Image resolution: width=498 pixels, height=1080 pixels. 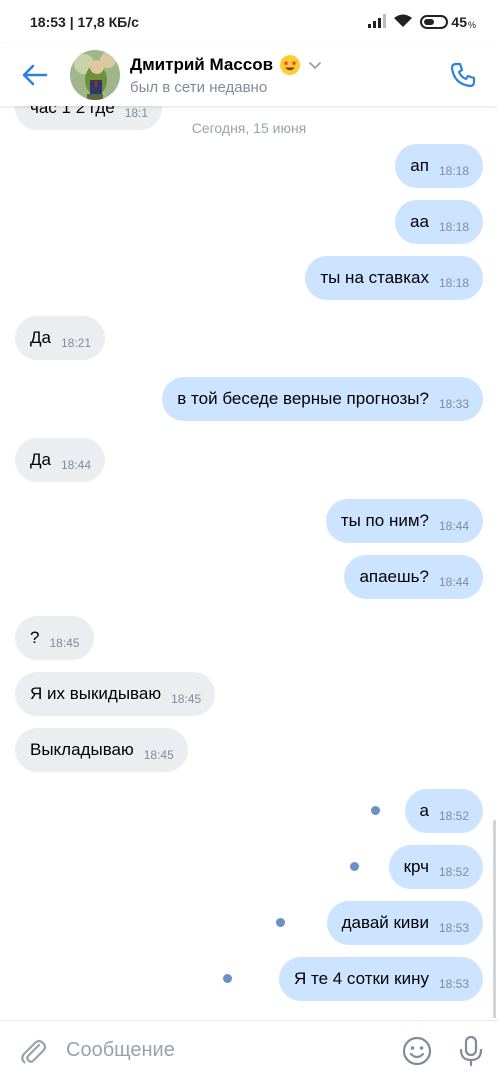 I want to click on message-bubble: ап 18:18, so click(x=439, y=166).